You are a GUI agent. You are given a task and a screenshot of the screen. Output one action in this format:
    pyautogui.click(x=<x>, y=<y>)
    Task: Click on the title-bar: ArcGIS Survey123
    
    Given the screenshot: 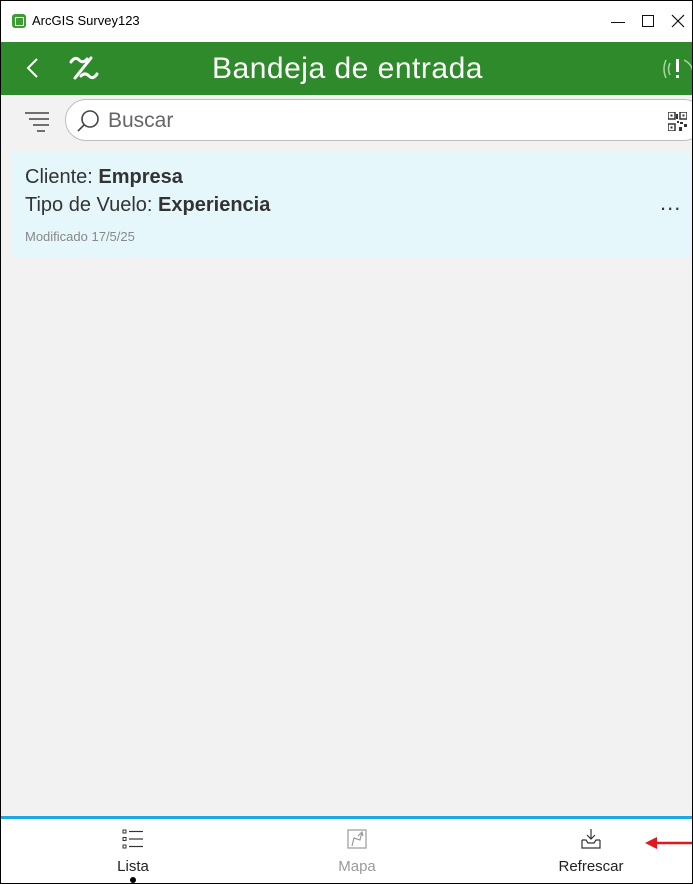 What is the action you would take?
    pyautogui.click(x=346, y=21)
    